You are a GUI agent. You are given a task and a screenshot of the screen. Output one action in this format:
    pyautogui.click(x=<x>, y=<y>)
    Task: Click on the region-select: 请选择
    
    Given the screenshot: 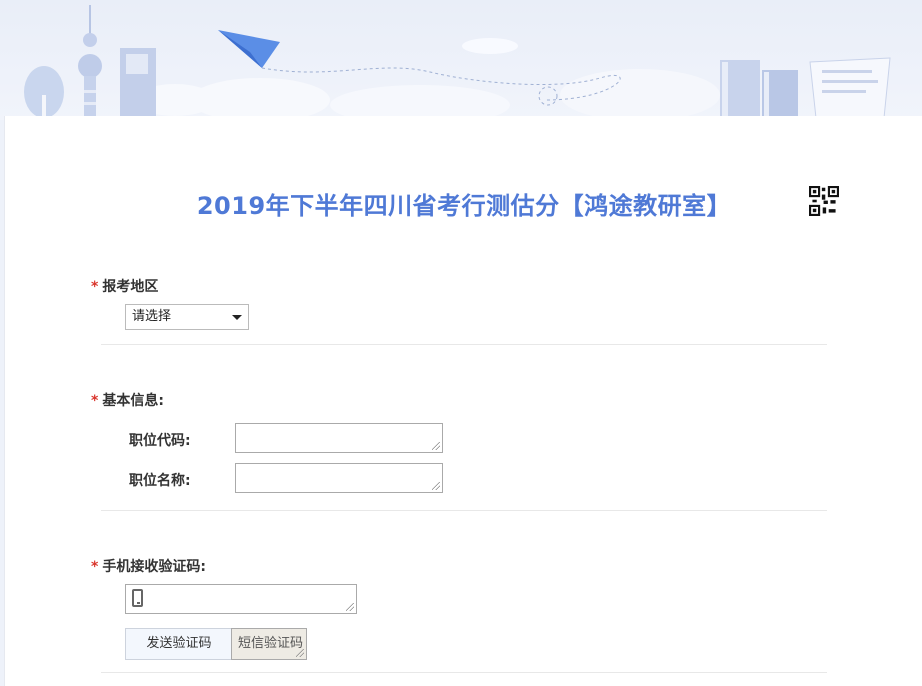 What is the action you would take?
    pyautogui.click(x=187, y=317)
    